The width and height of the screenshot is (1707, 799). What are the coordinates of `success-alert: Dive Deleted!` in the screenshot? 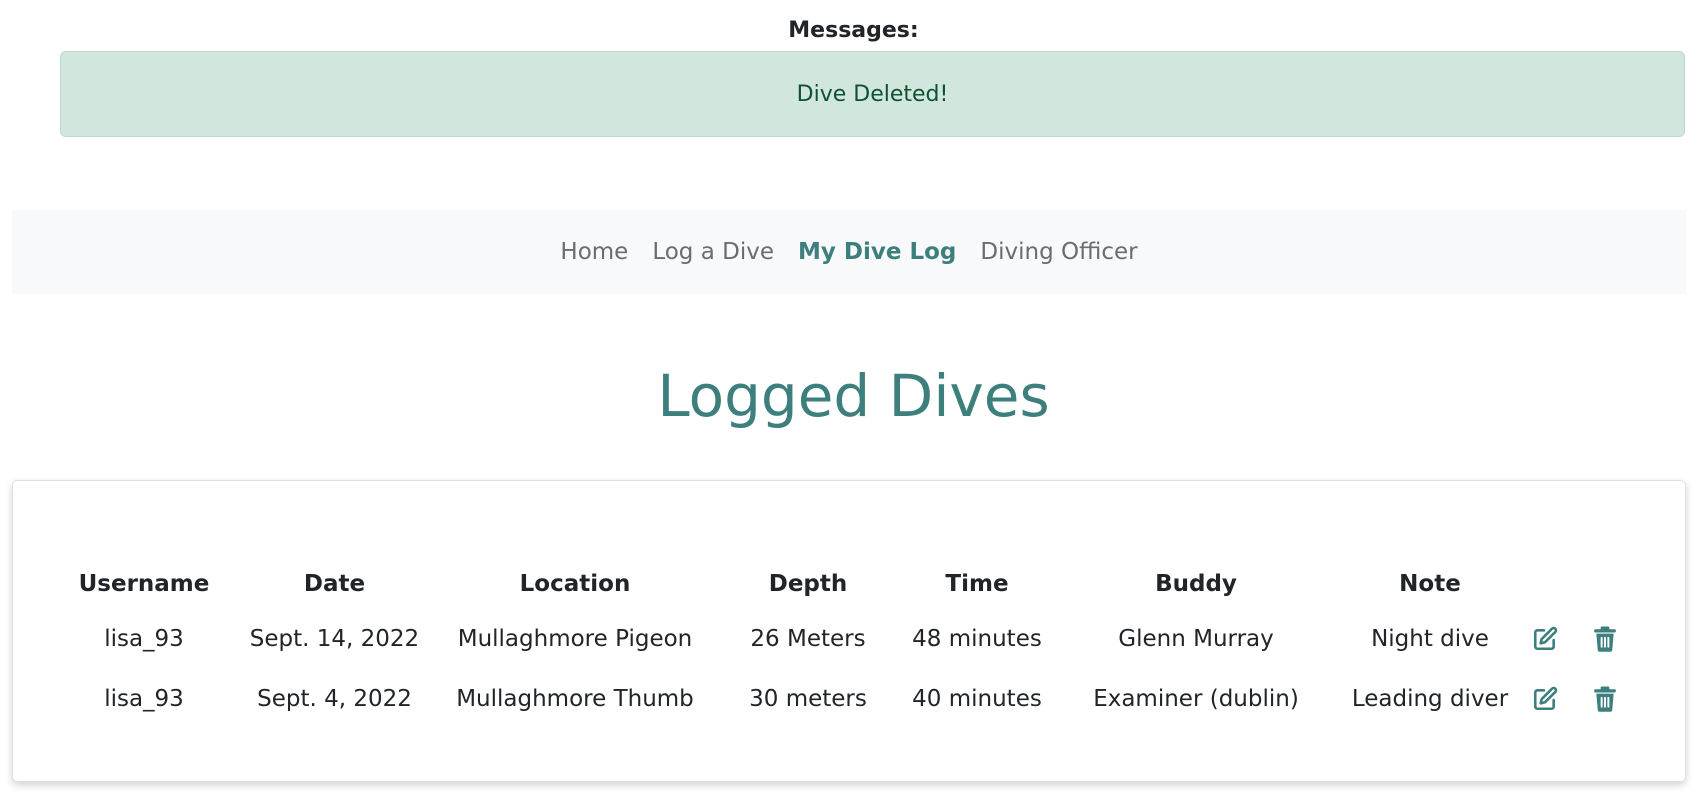 It's located at (872, 94).